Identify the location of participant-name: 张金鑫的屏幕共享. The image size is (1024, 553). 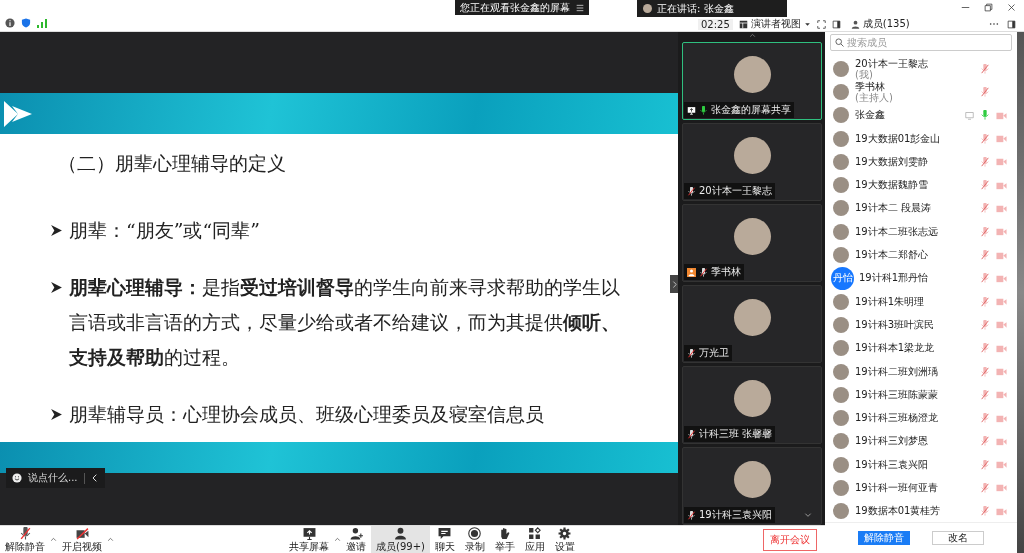
(751, 110).